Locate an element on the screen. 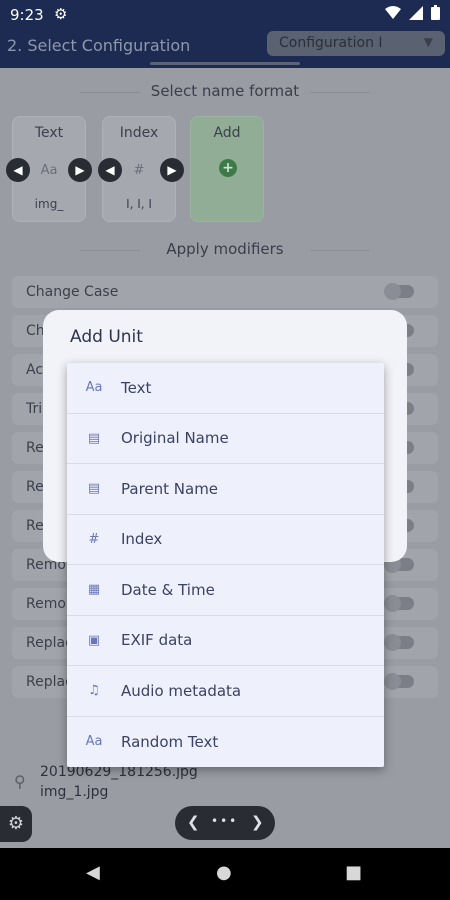 This screenshot has width=450, height=900. menu-item-label: Parent Name is located at coordinates (170, 488).